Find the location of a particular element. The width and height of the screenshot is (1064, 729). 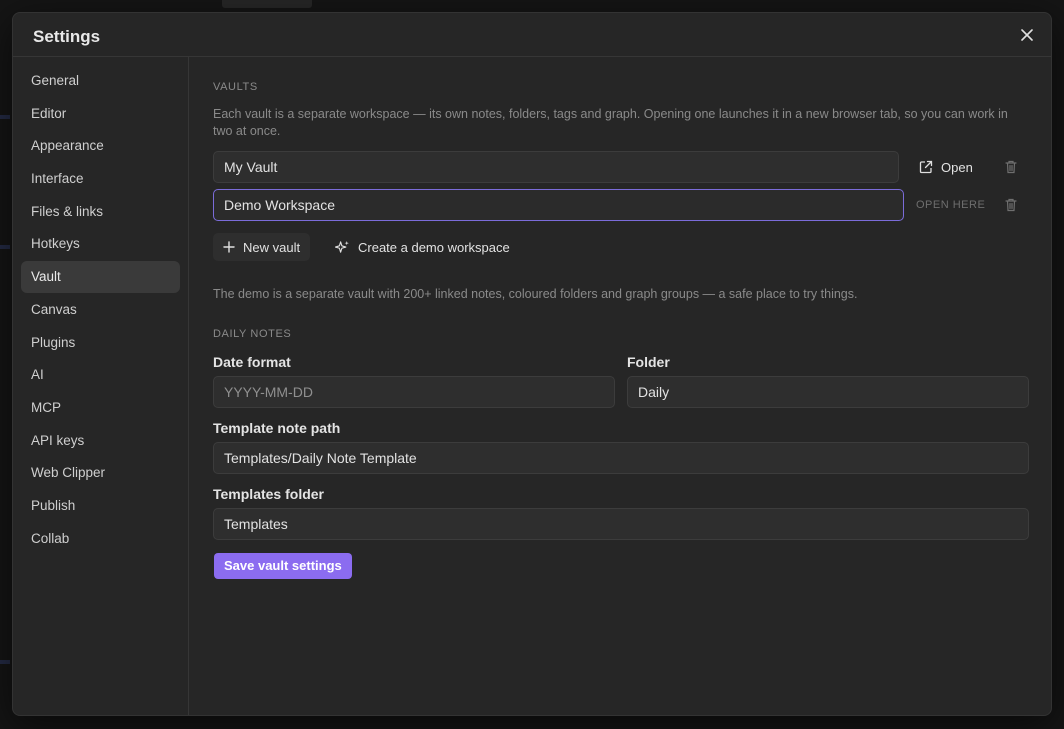

templates-folder-label: Templates folder is located at coordinates (268, 494).